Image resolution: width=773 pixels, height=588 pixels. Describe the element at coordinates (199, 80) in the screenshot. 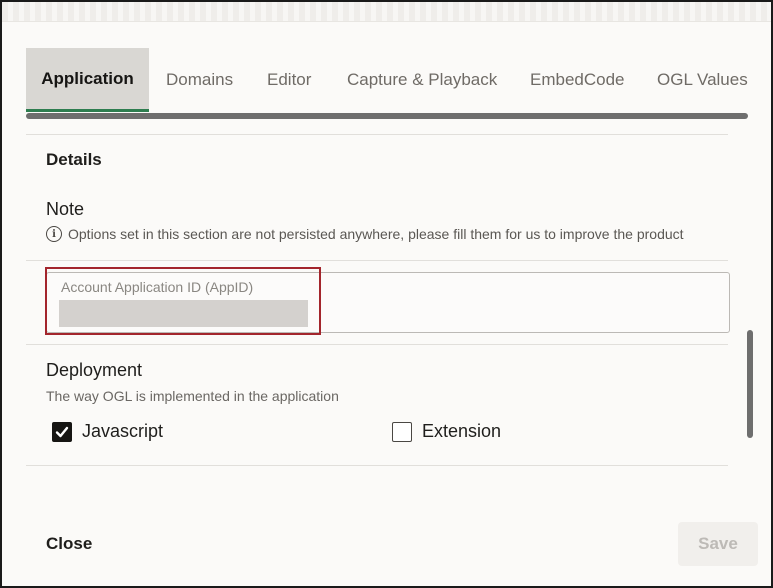

I see `tab-domains: Domains` at that location.